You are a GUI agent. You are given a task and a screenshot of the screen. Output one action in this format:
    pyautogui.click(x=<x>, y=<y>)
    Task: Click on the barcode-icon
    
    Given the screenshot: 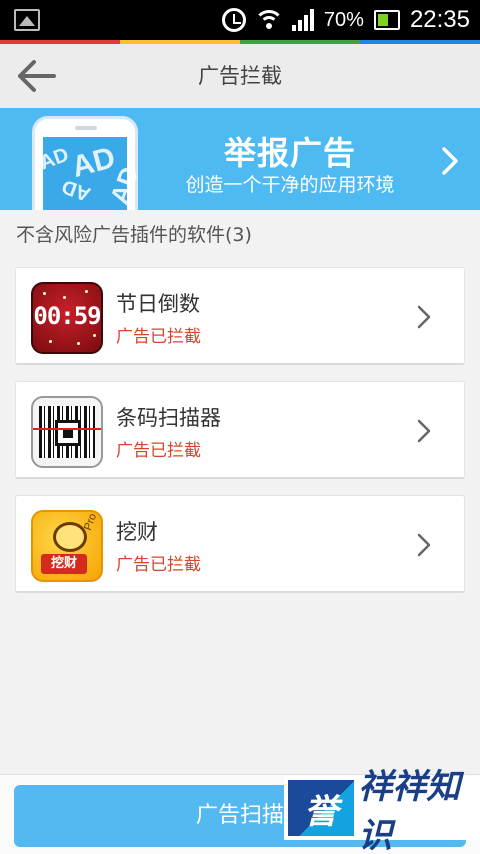 What is the action you would take?
    pyautogui.click(x=67, y=432)
    